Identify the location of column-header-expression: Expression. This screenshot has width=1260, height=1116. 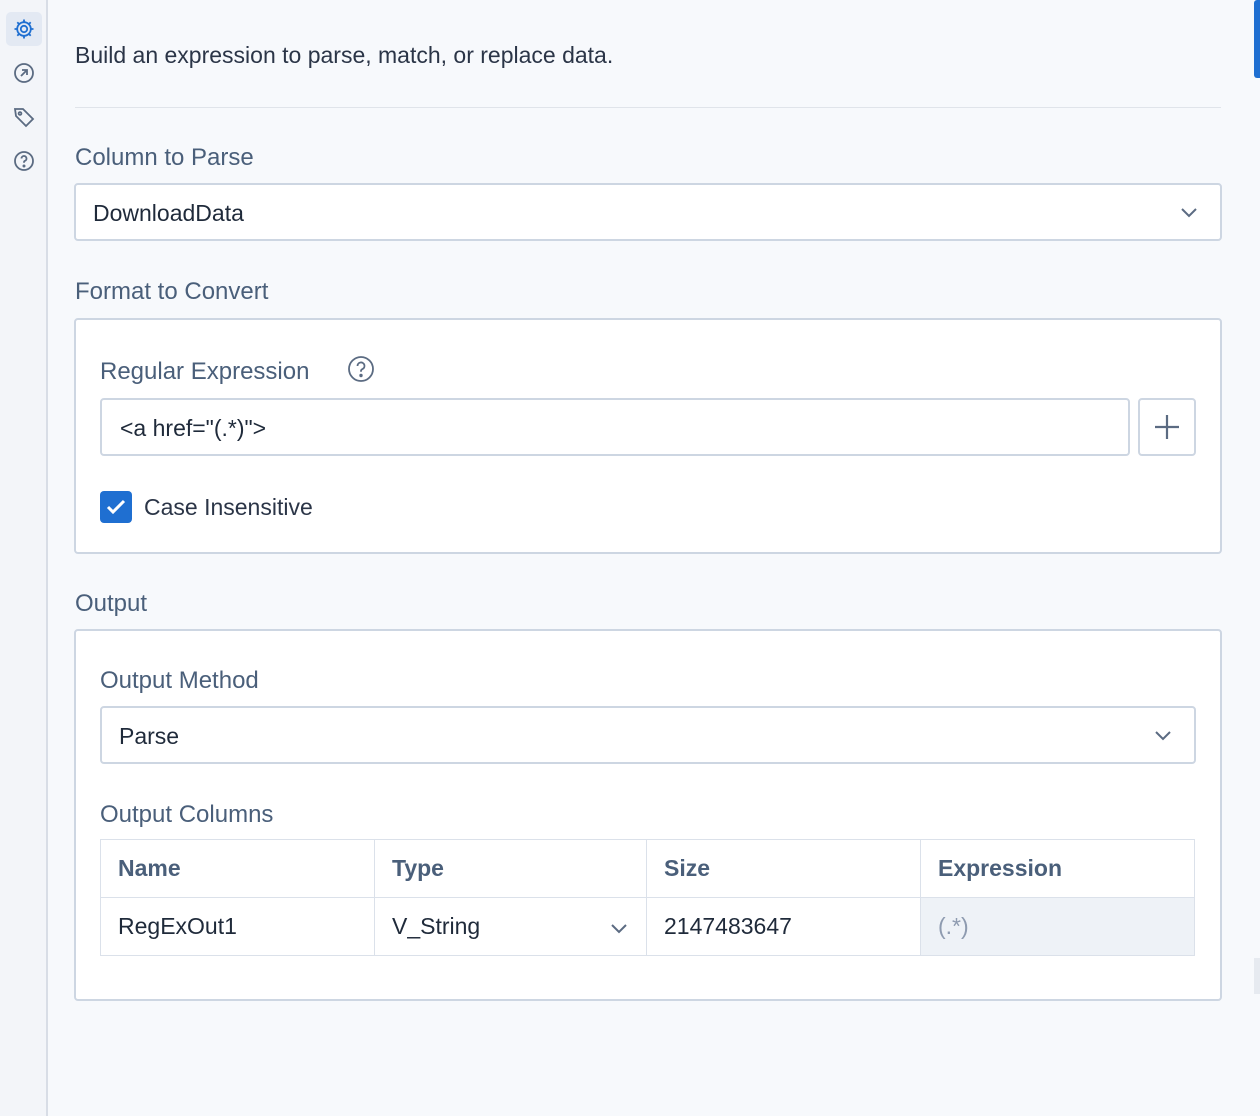
(1057, 868).